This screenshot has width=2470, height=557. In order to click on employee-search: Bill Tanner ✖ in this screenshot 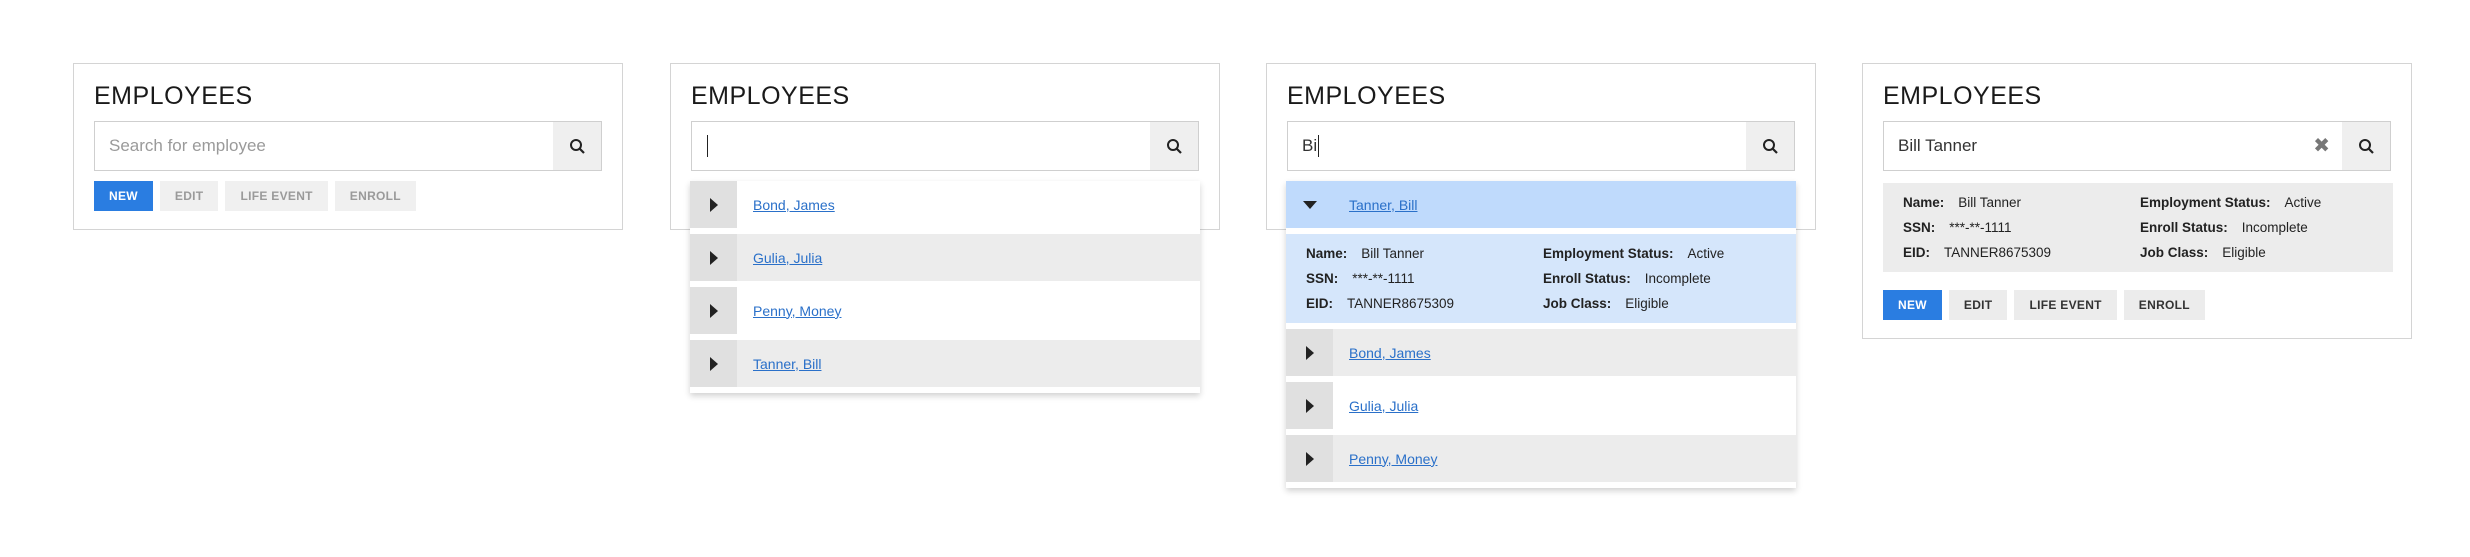, I will do `click(2137, 146)`.